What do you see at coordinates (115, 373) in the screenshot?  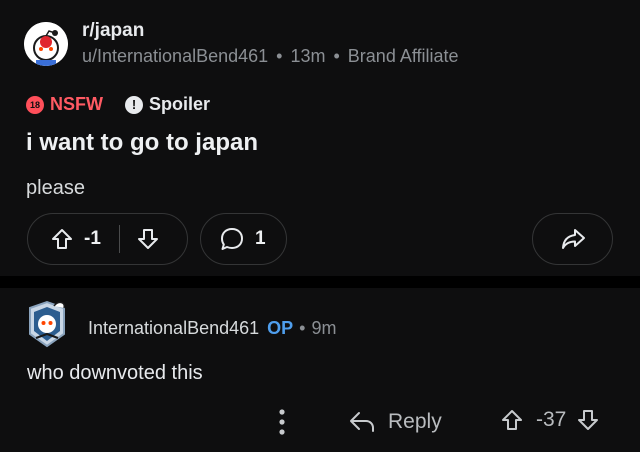 I see `comment-body: who downvoted this` at bounding box center [115, 373].